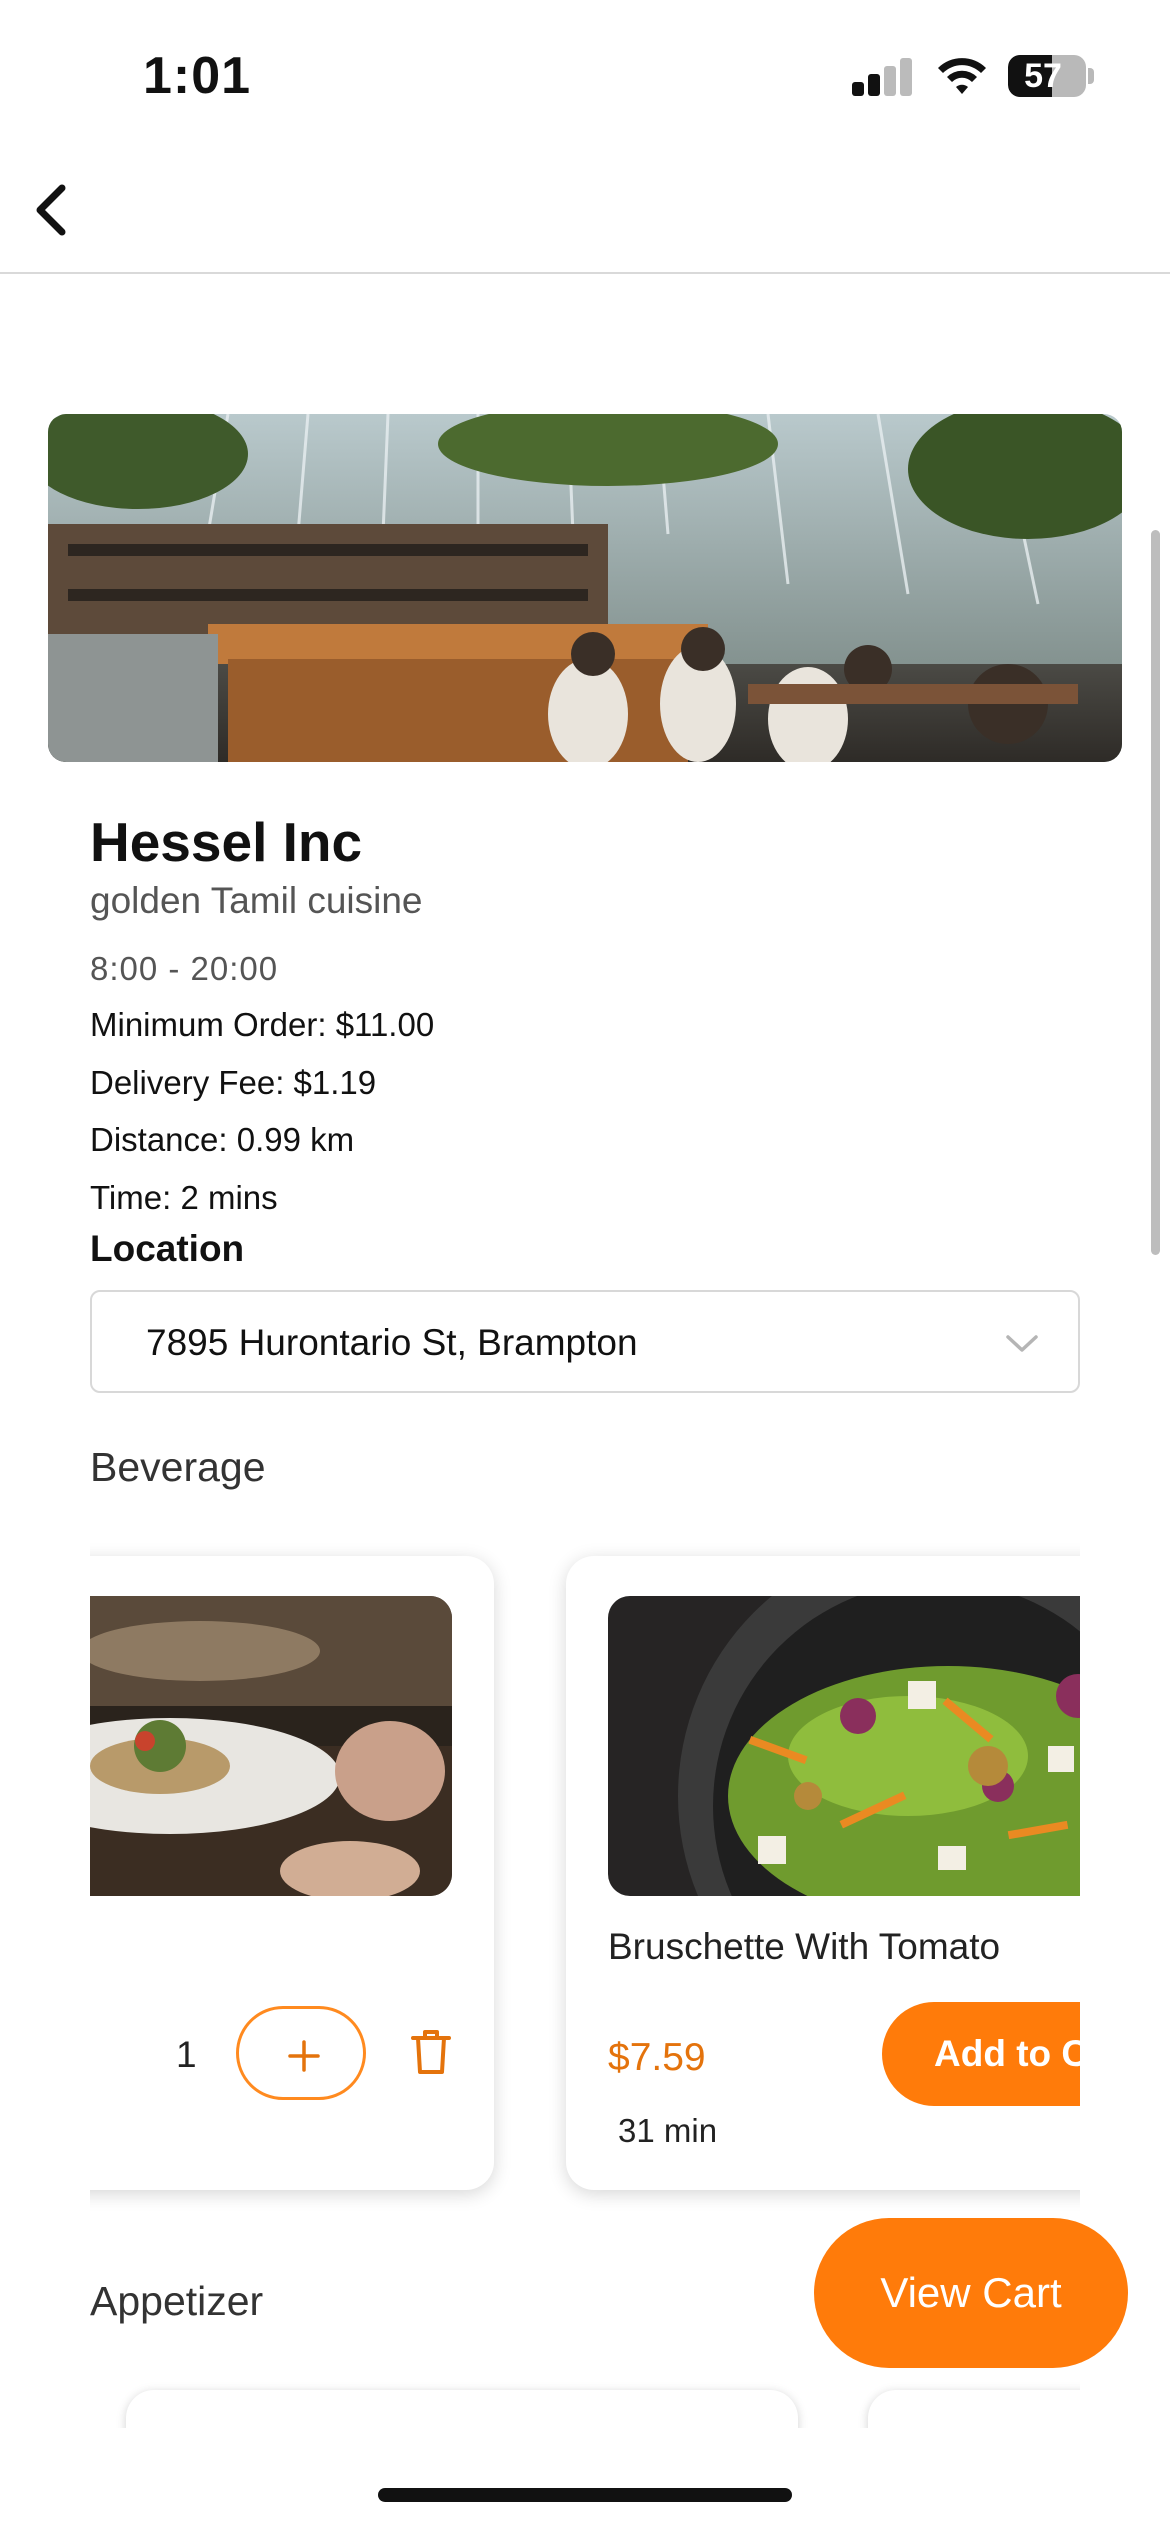 The image size is (1170, 2532). What do you see at coordinates (804, 1946) in the screenshot?
I see `product-name: Bruschette With Tomato` at bounding box center [804, 1946].